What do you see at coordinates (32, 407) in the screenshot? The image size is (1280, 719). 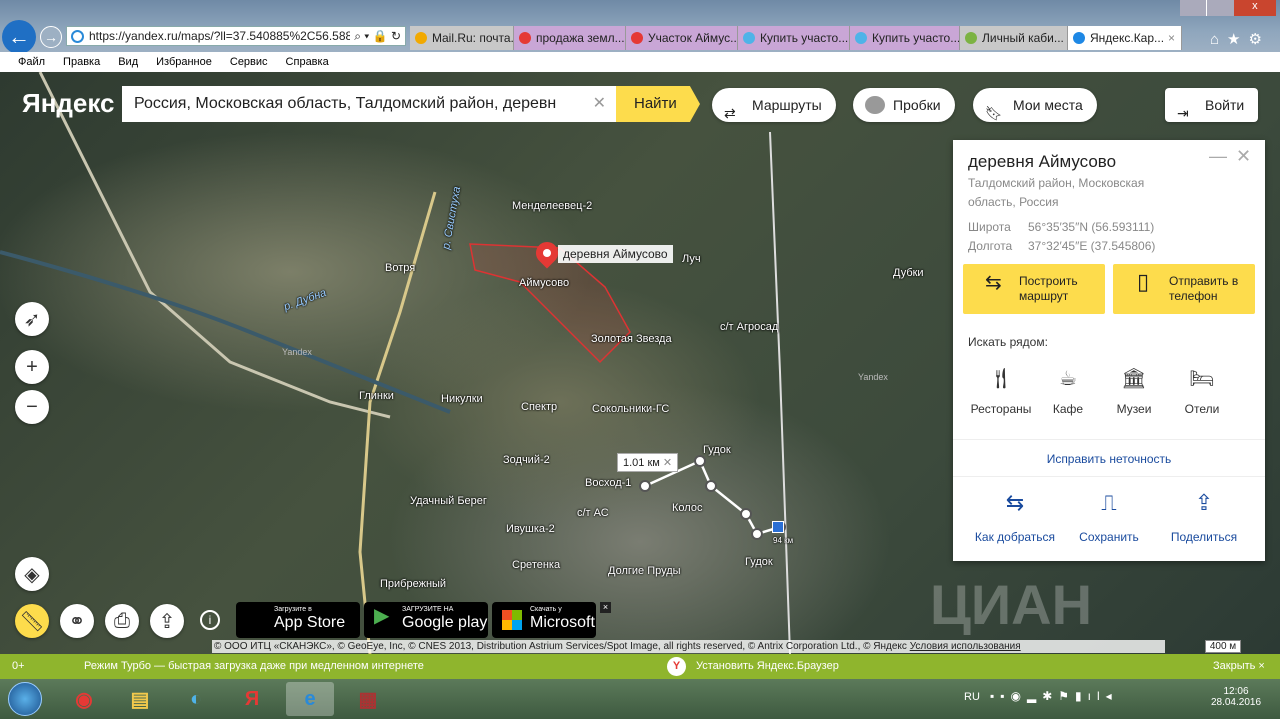 I see `zoom-out-button: −` at bounding box center [32, 407].